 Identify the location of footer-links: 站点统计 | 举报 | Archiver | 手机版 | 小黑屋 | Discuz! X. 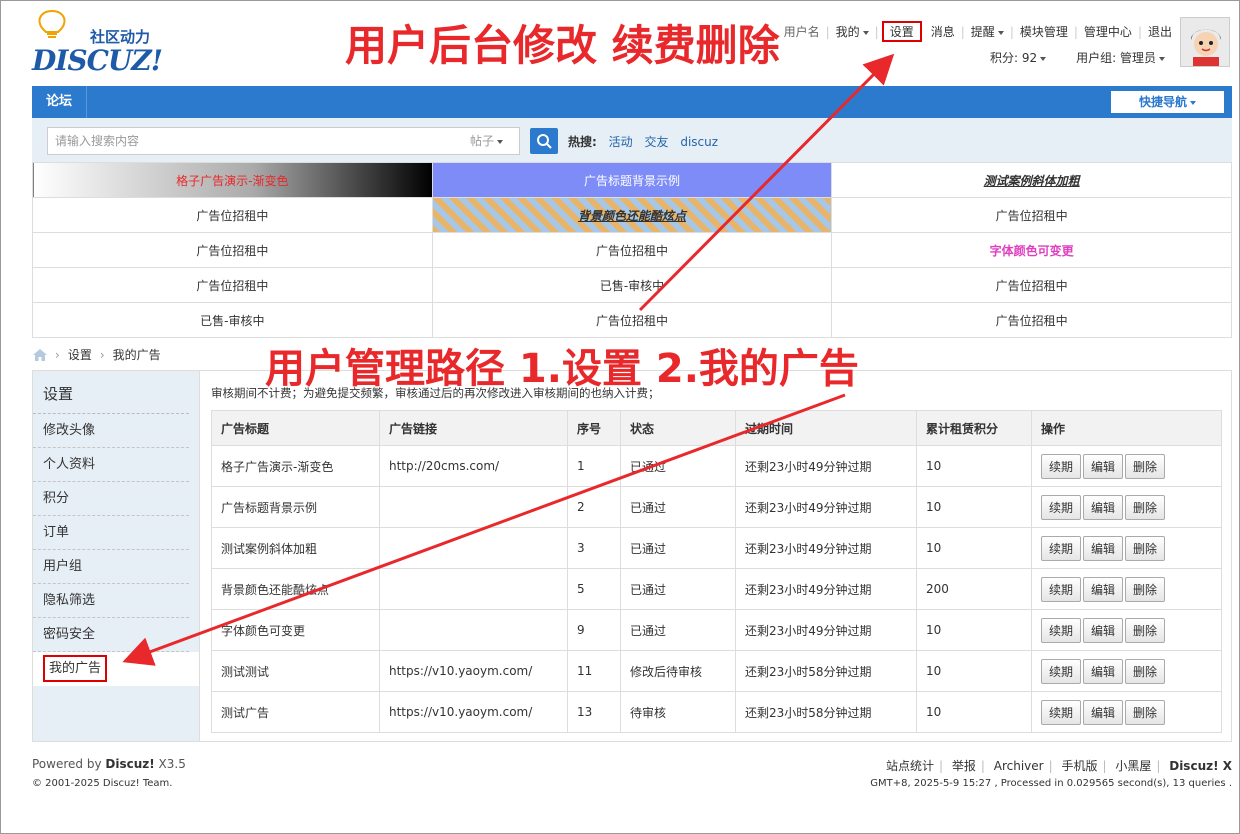
(1059, 765).